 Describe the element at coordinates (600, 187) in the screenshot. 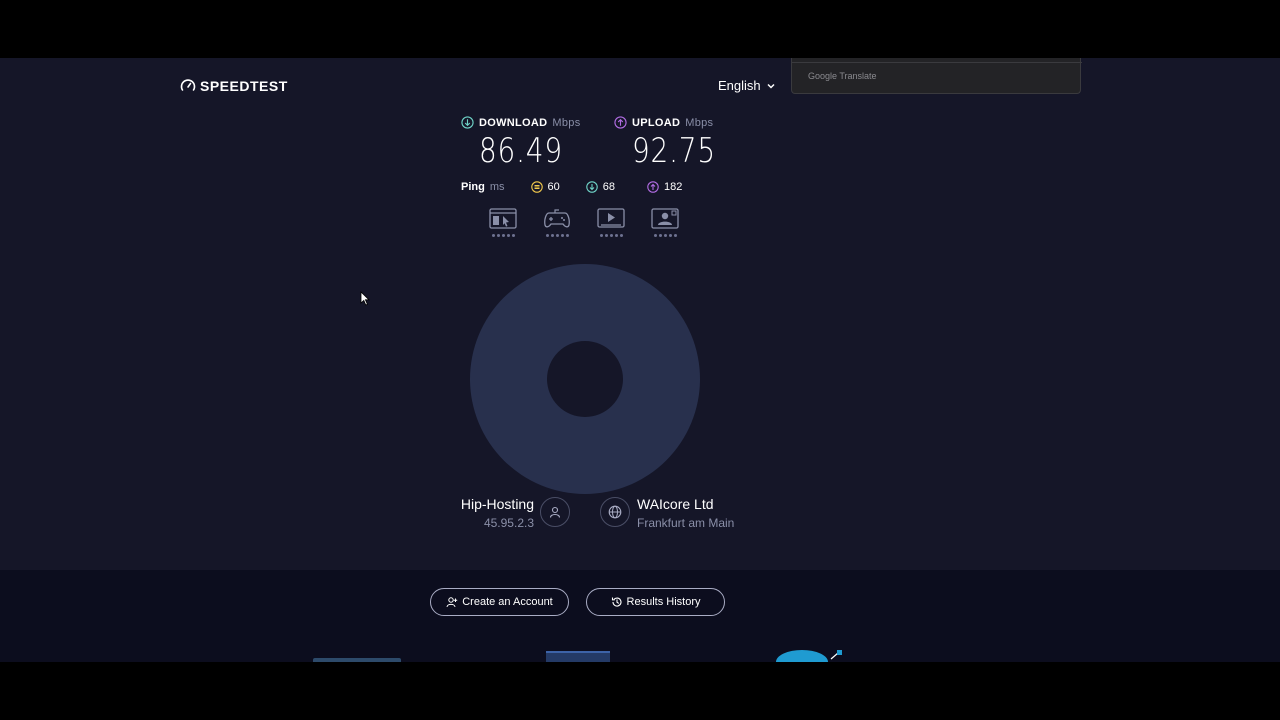

I see `ping-download: 68` at that location.